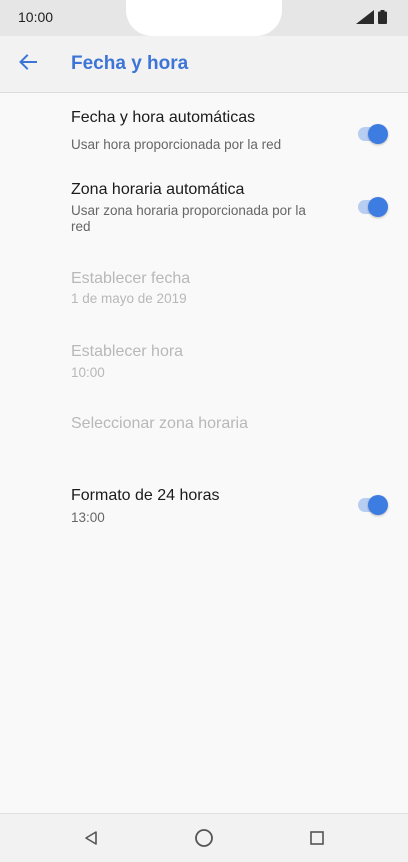 The width and height of the screenshot is (408, 862). What do you see at coordinates (158, 189) in the screenshot?
I see `setting-title: Zona horaria automática` at bounding box center [158, 189].